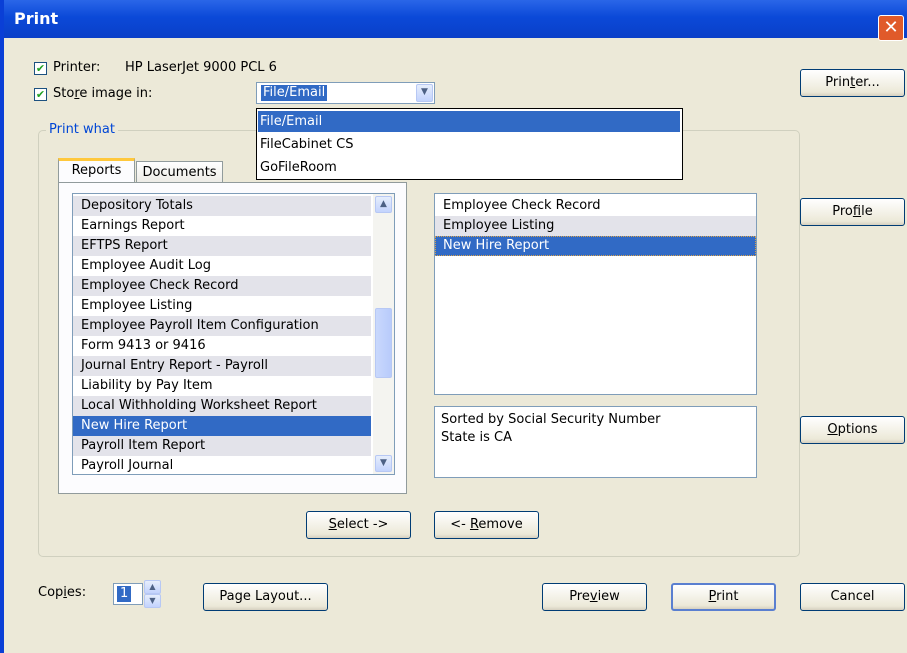 The width and height of the screenshot is (907, 653). I want to click on dropdown-option: FileCabinet CS, so click(469, 144).